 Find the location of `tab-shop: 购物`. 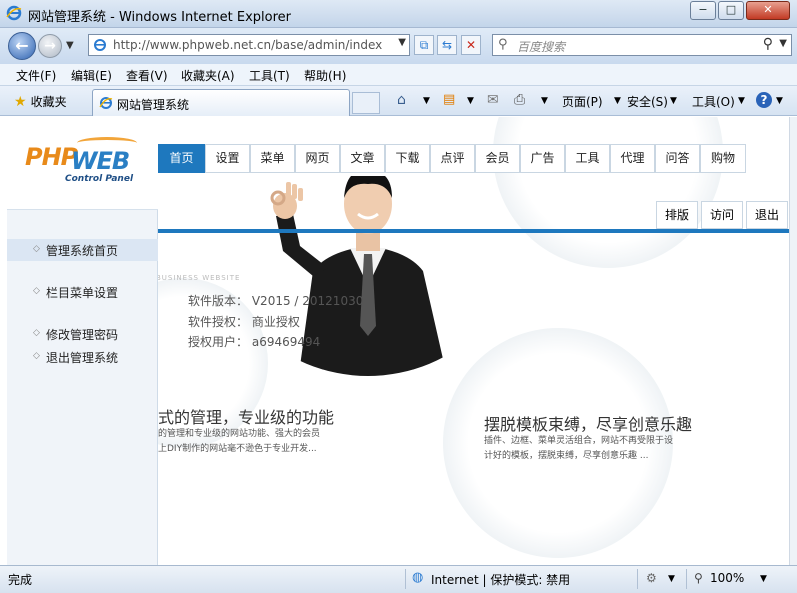

tab-shop: 购物 is located at coordinates (723, 158).